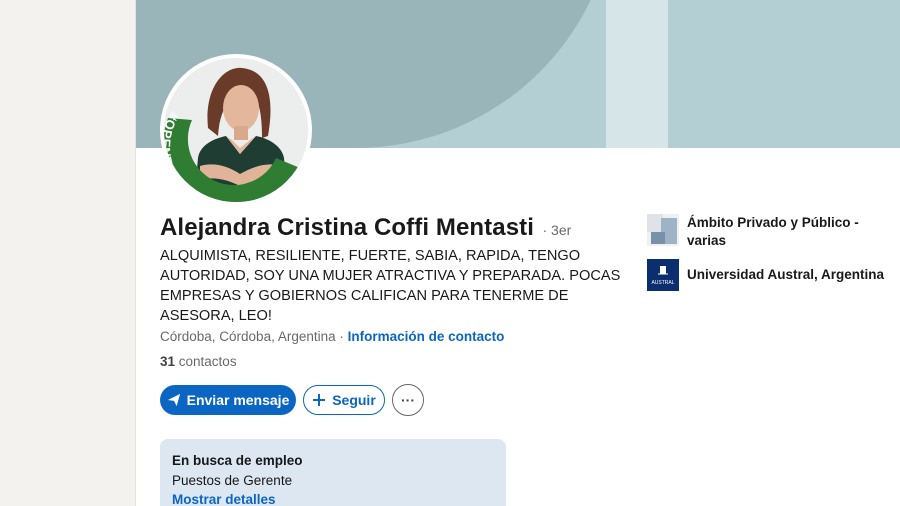 This screenshot has width=900, height=506. What do you see at coordinates (637, 74) in the screenshot?
I see `banner-stripe` at bounding box center [637, 74].